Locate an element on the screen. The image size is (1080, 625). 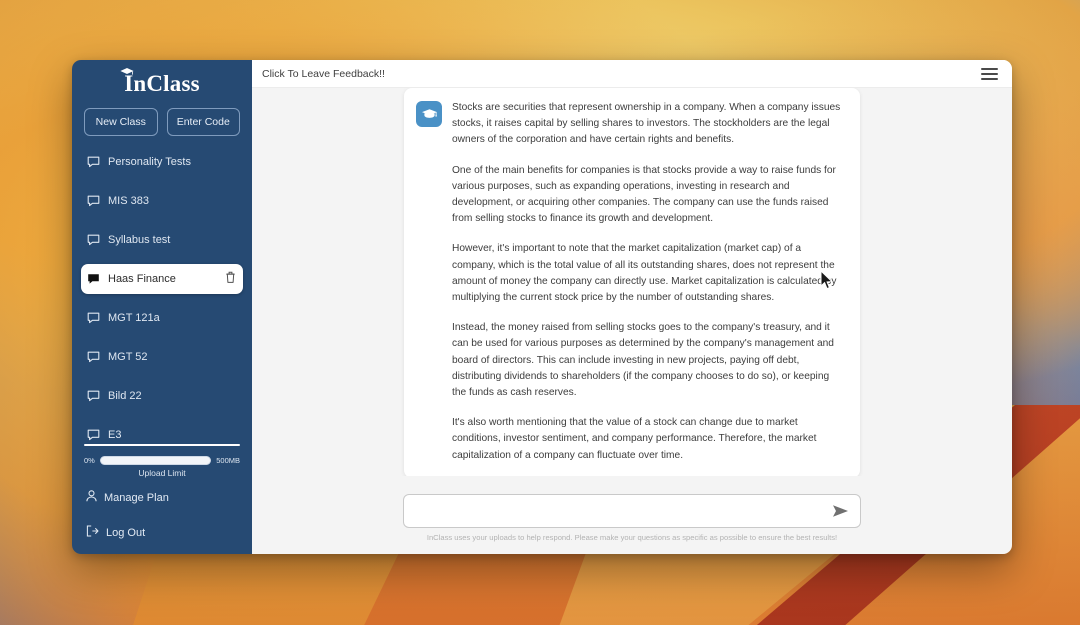
manage-plan-label: Manage Plan is located at coordinates (136, 497).